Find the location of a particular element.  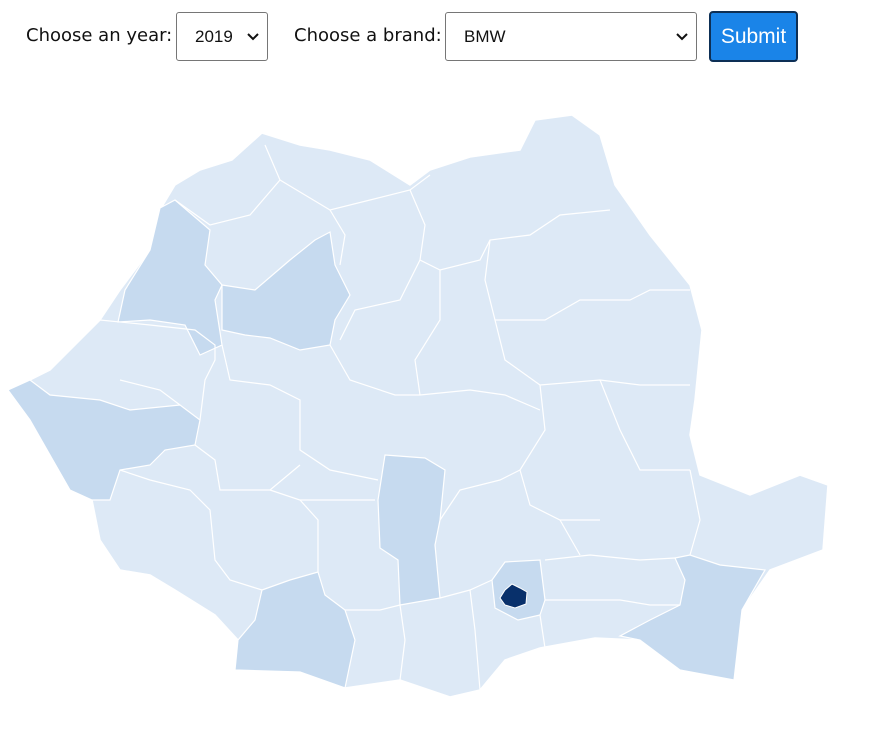

brand-select: BMW is located at coordinates (571, 36).